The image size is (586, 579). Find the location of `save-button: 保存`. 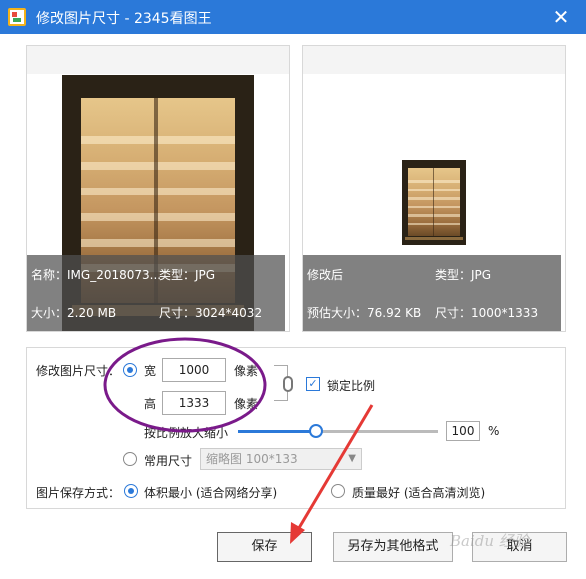

save-button: 保存 is located at coordinates (264, 547).